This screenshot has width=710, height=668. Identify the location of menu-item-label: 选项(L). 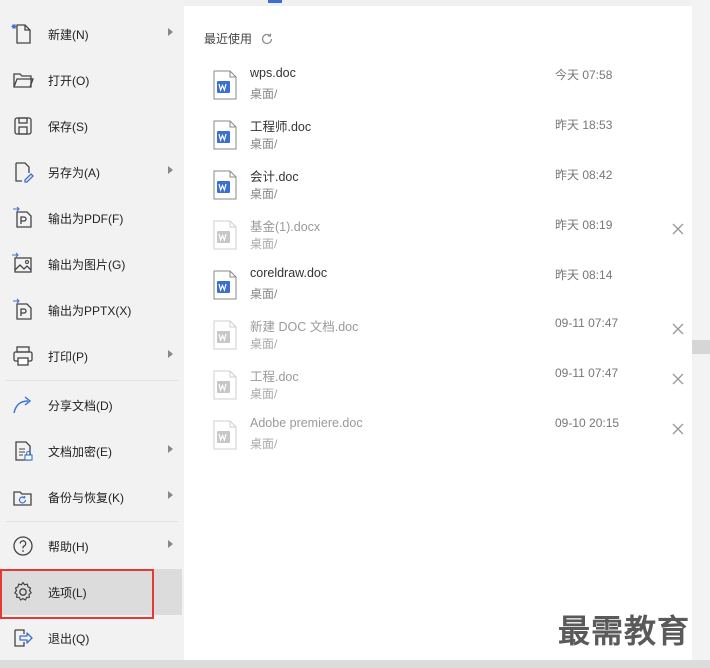
(67, 593).